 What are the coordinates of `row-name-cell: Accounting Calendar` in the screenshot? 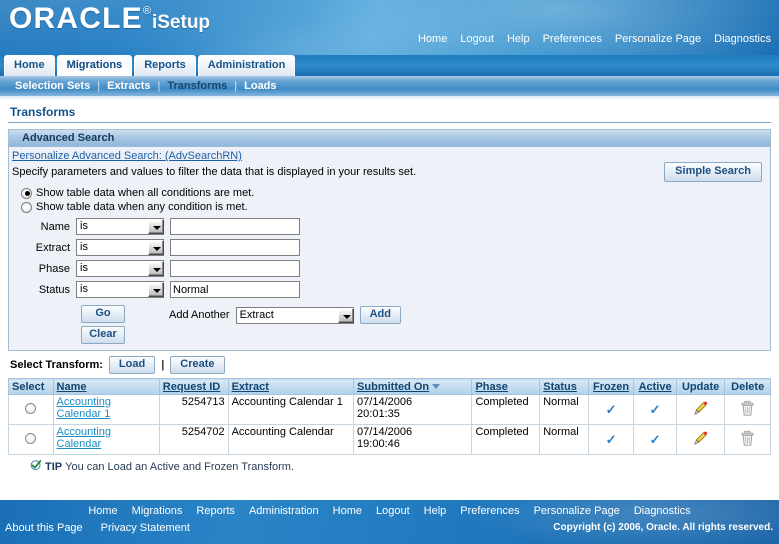 It's located at (106, 439).